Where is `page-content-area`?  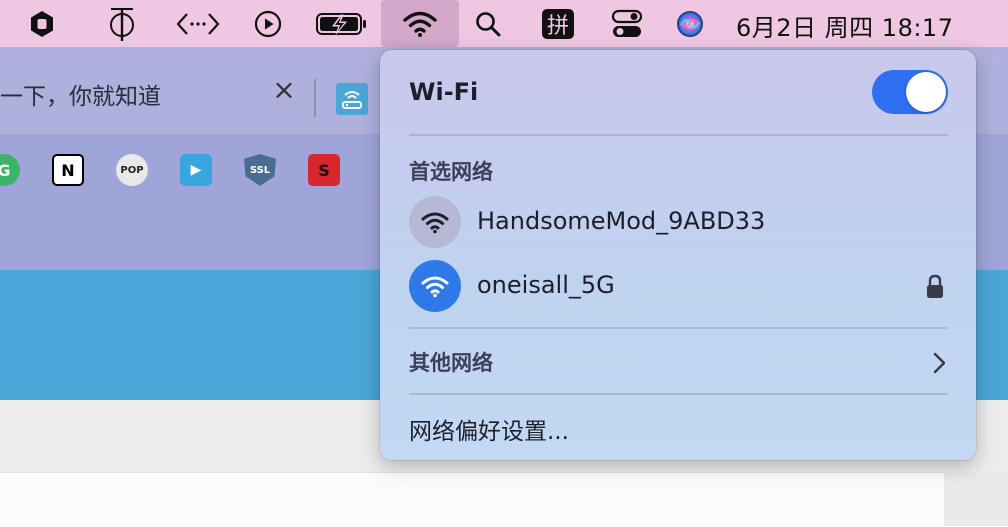 page-content-area is located at coordinates (472, 499).